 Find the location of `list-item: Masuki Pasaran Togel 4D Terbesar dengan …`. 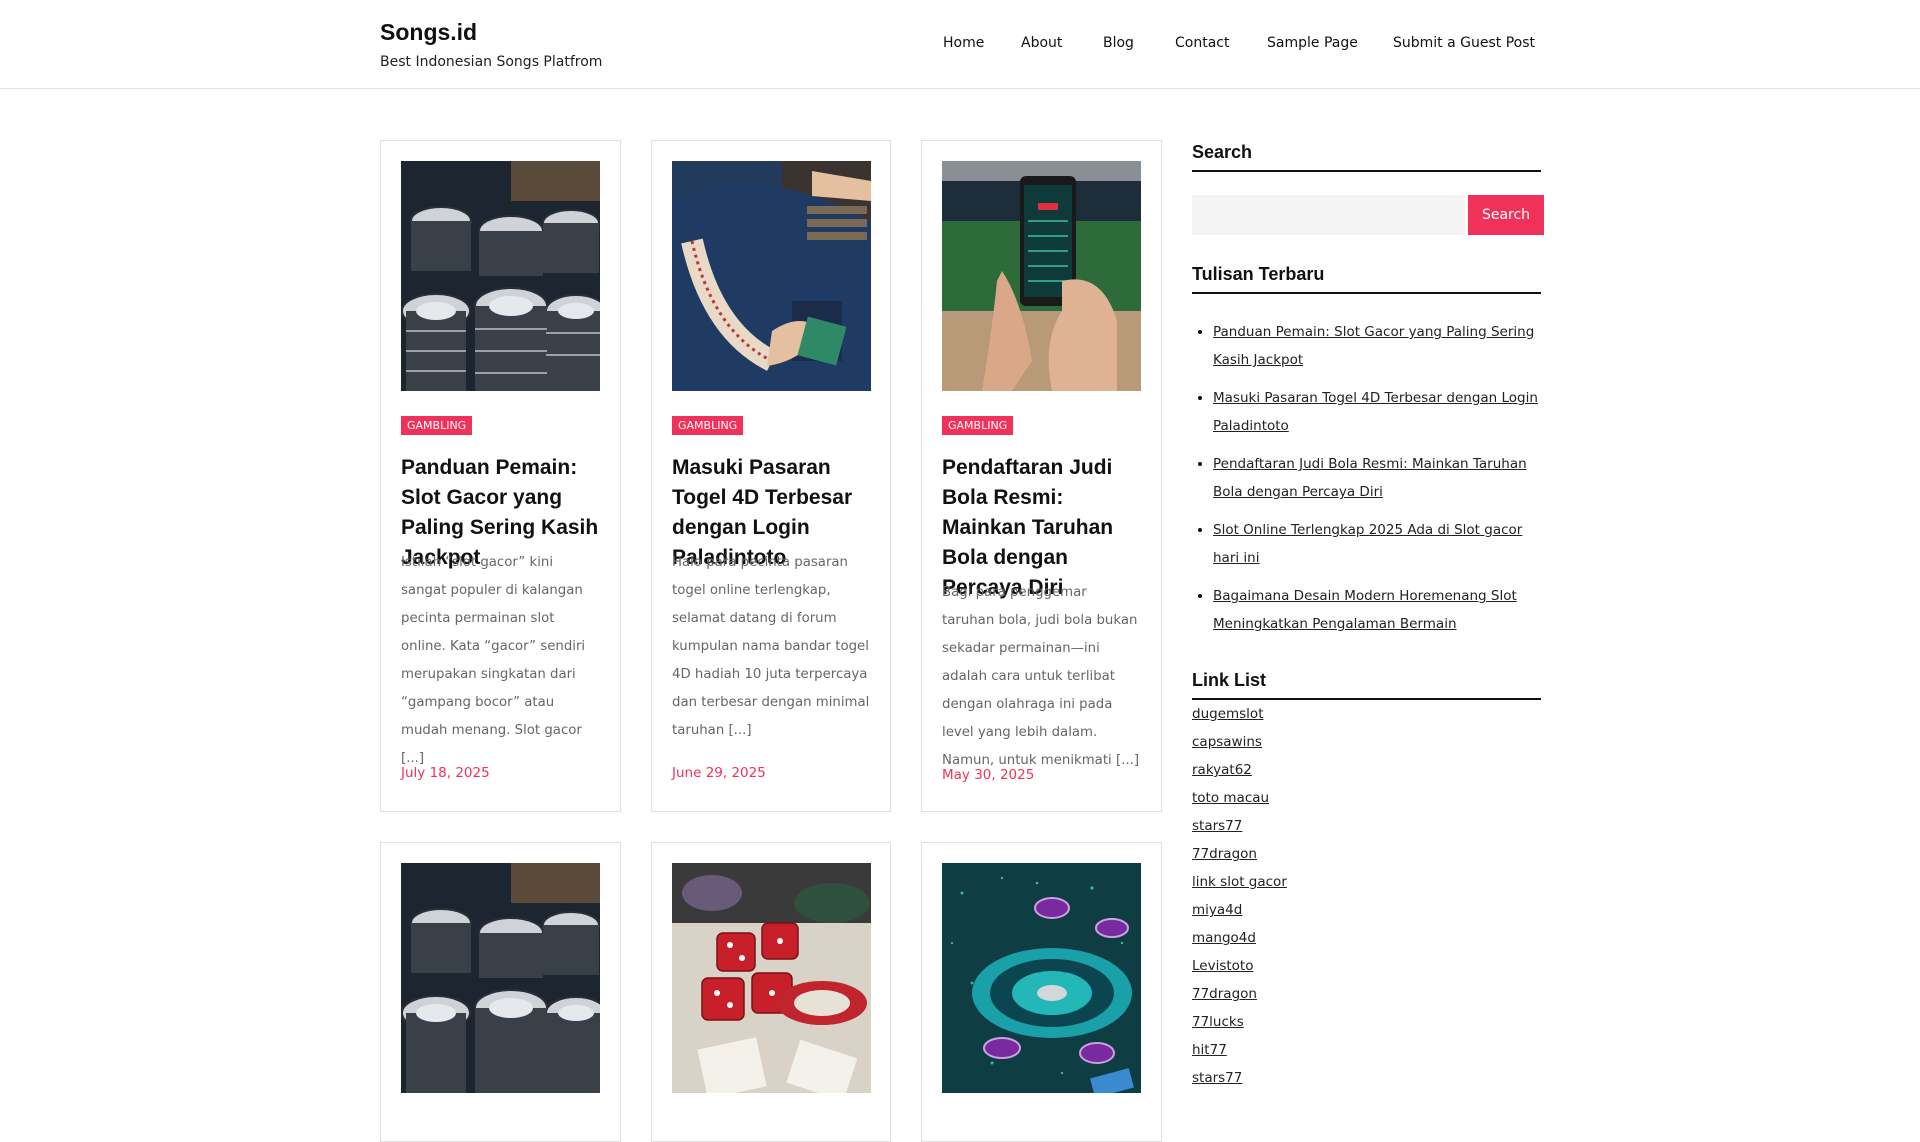

list-item: Masuki Pasaran Togel 4D Terbesar dengan … is located at coordinates (1377, 412).